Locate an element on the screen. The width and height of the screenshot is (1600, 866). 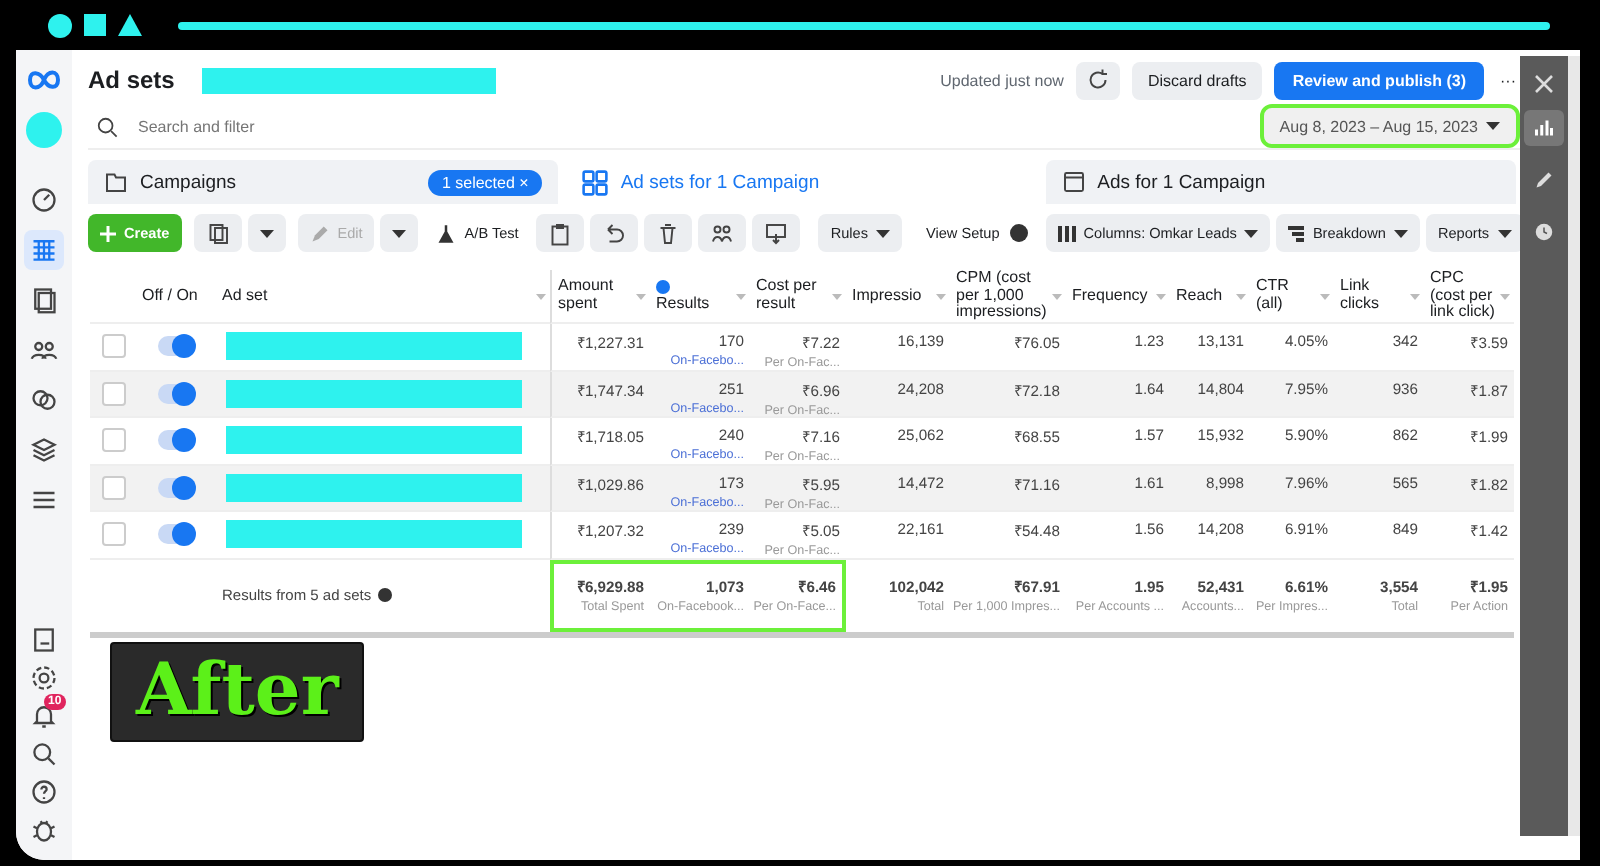
settings-icon is located at coordinates (44, 678).